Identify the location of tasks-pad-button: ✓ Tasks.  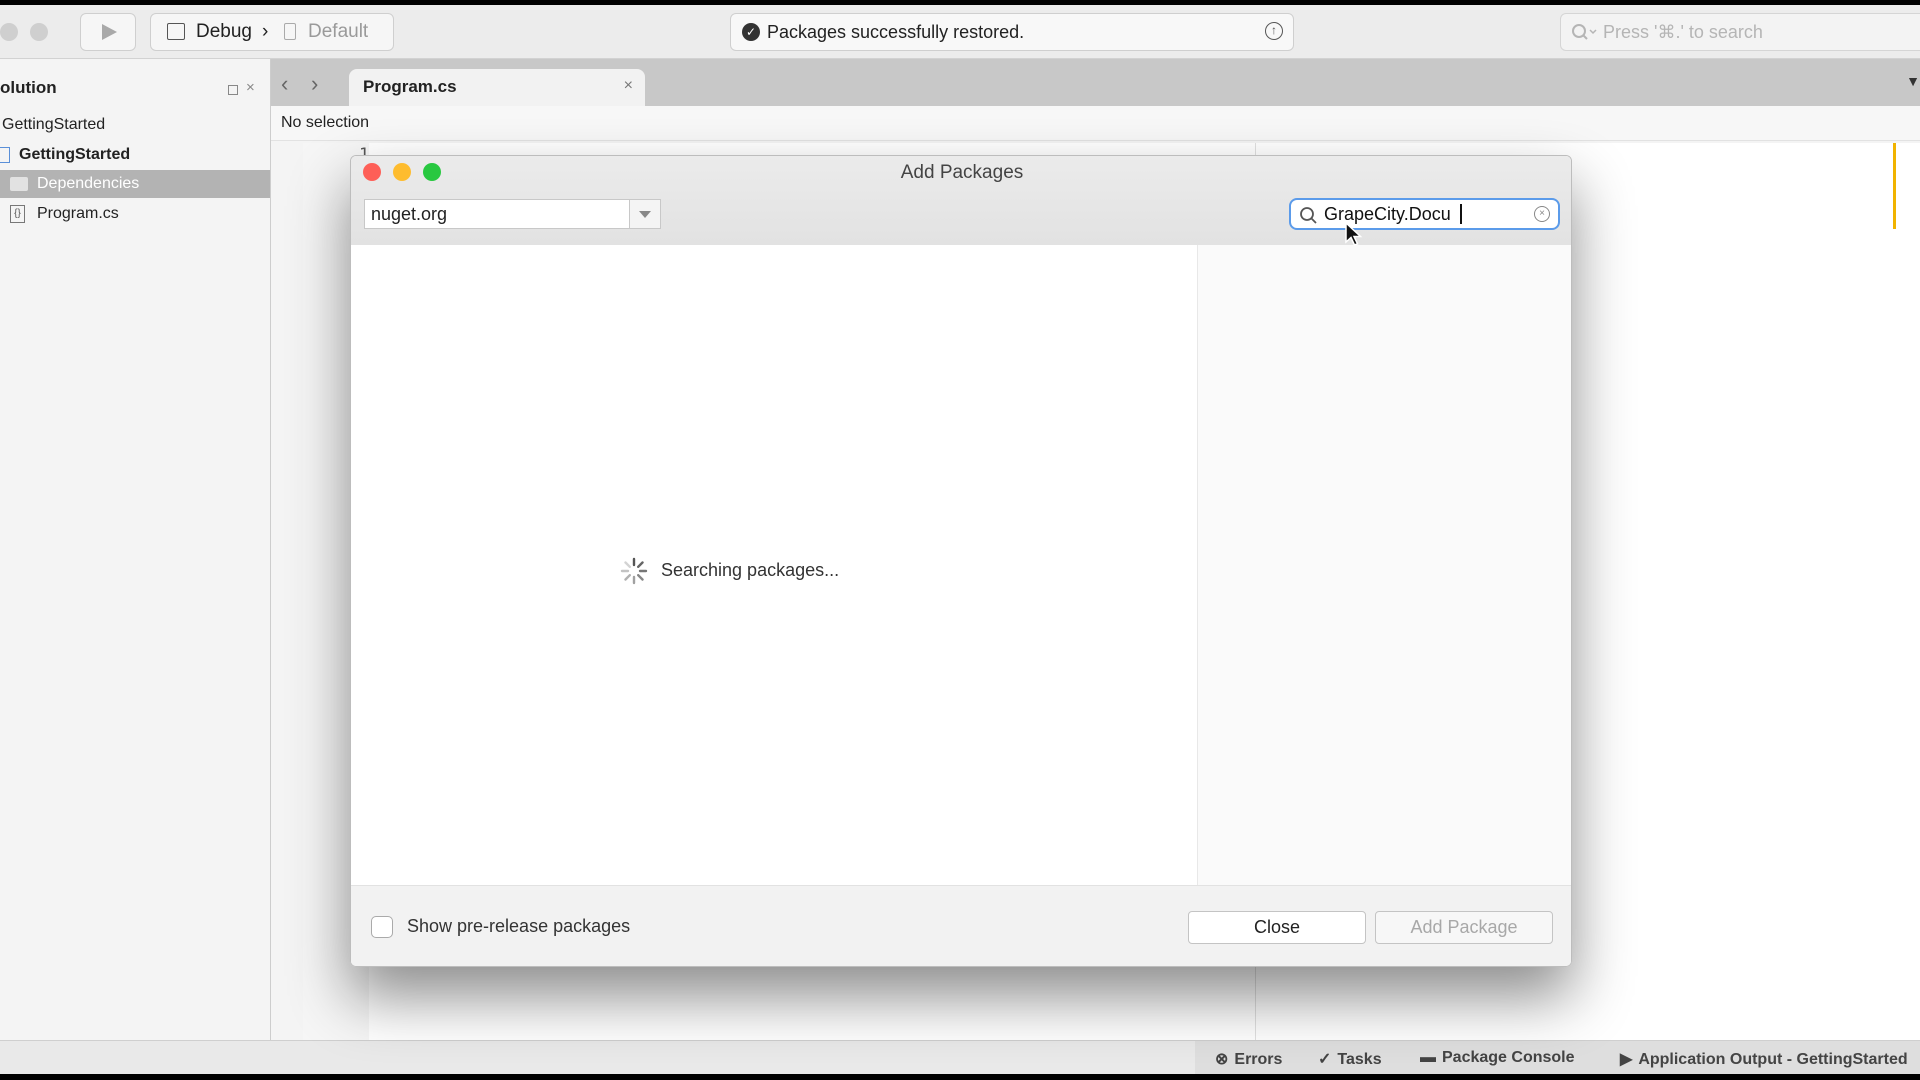
(1350, 1059).